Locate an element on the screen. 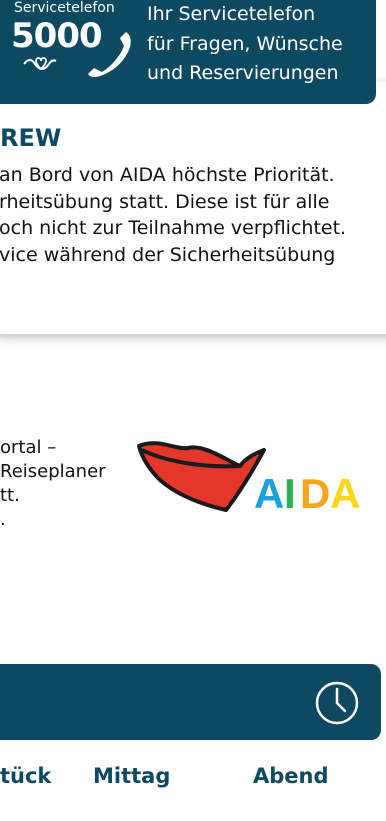 The image size is (386, 821). portal-line: Reiseplaner is located at coordinates (53, 471).